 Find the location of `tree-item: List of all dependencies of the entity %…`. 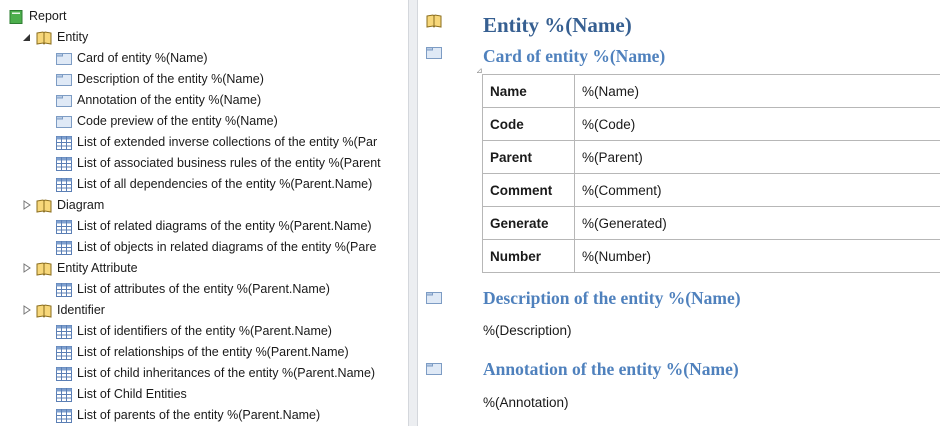

tree-item: List of all dependencies of the entity %… is located at coordinates (214, 184).